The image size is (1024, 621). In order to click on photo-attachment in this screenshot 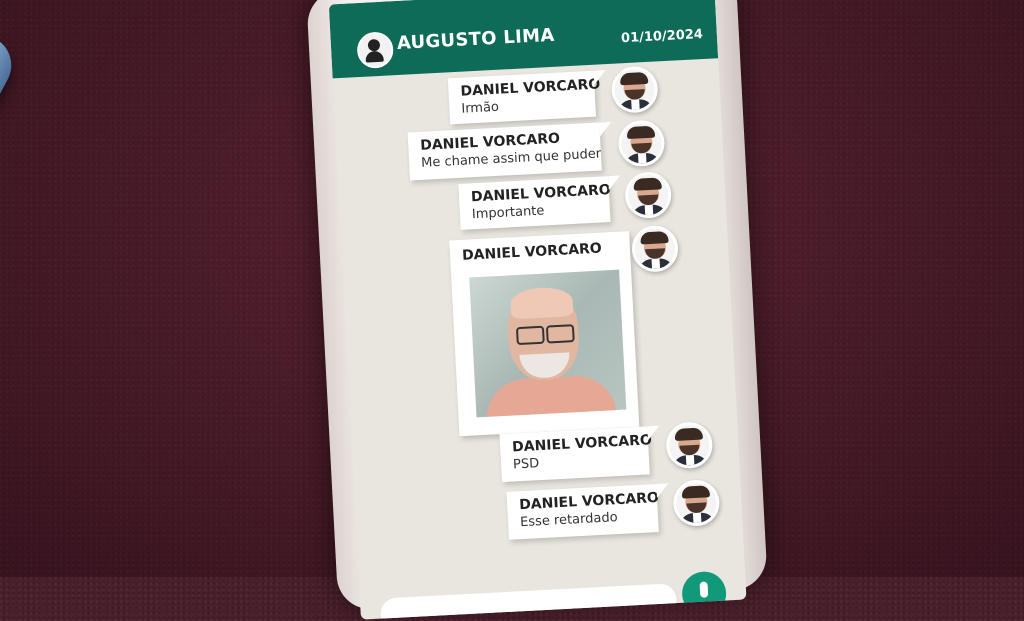, I will do `click(548, 343)`.